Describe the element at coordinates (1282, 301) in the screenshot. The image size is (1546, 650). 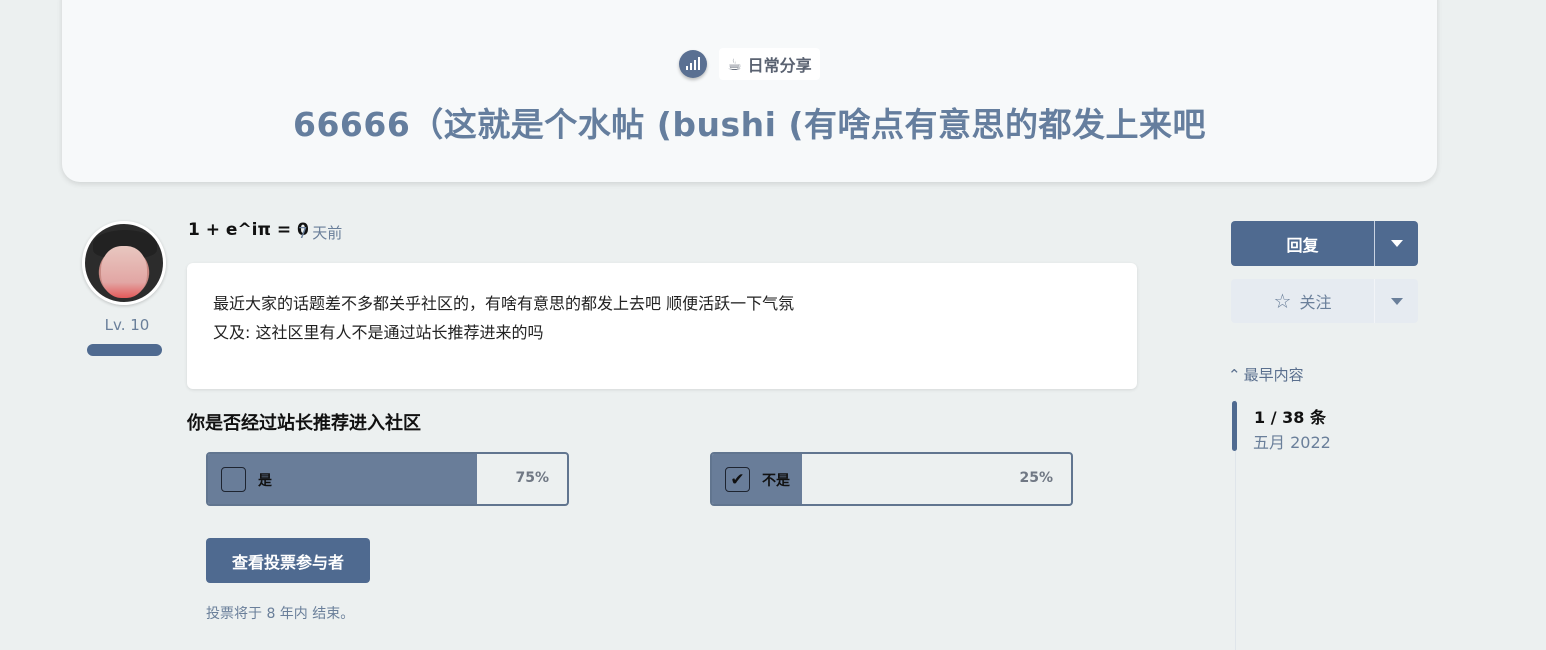
I see `star-icon: ☆` at that location.